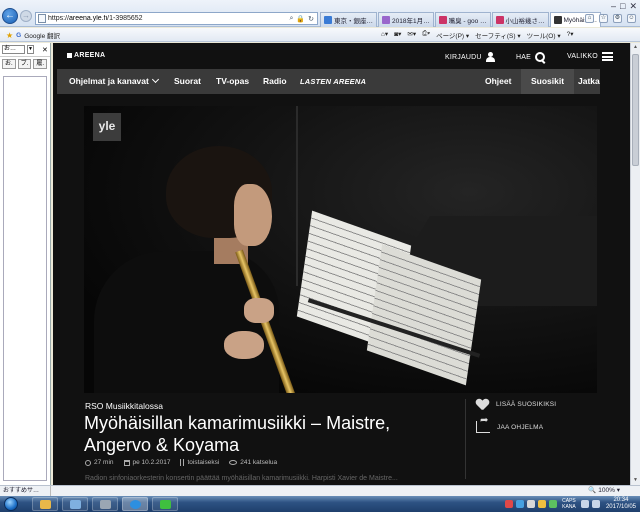 Image resolution: width=640 pixels, height=512 pixels. Describe the element at coordinates (548, 81) in the screenshot. I see `nav-item-suosikit: Suosikit` at that location.